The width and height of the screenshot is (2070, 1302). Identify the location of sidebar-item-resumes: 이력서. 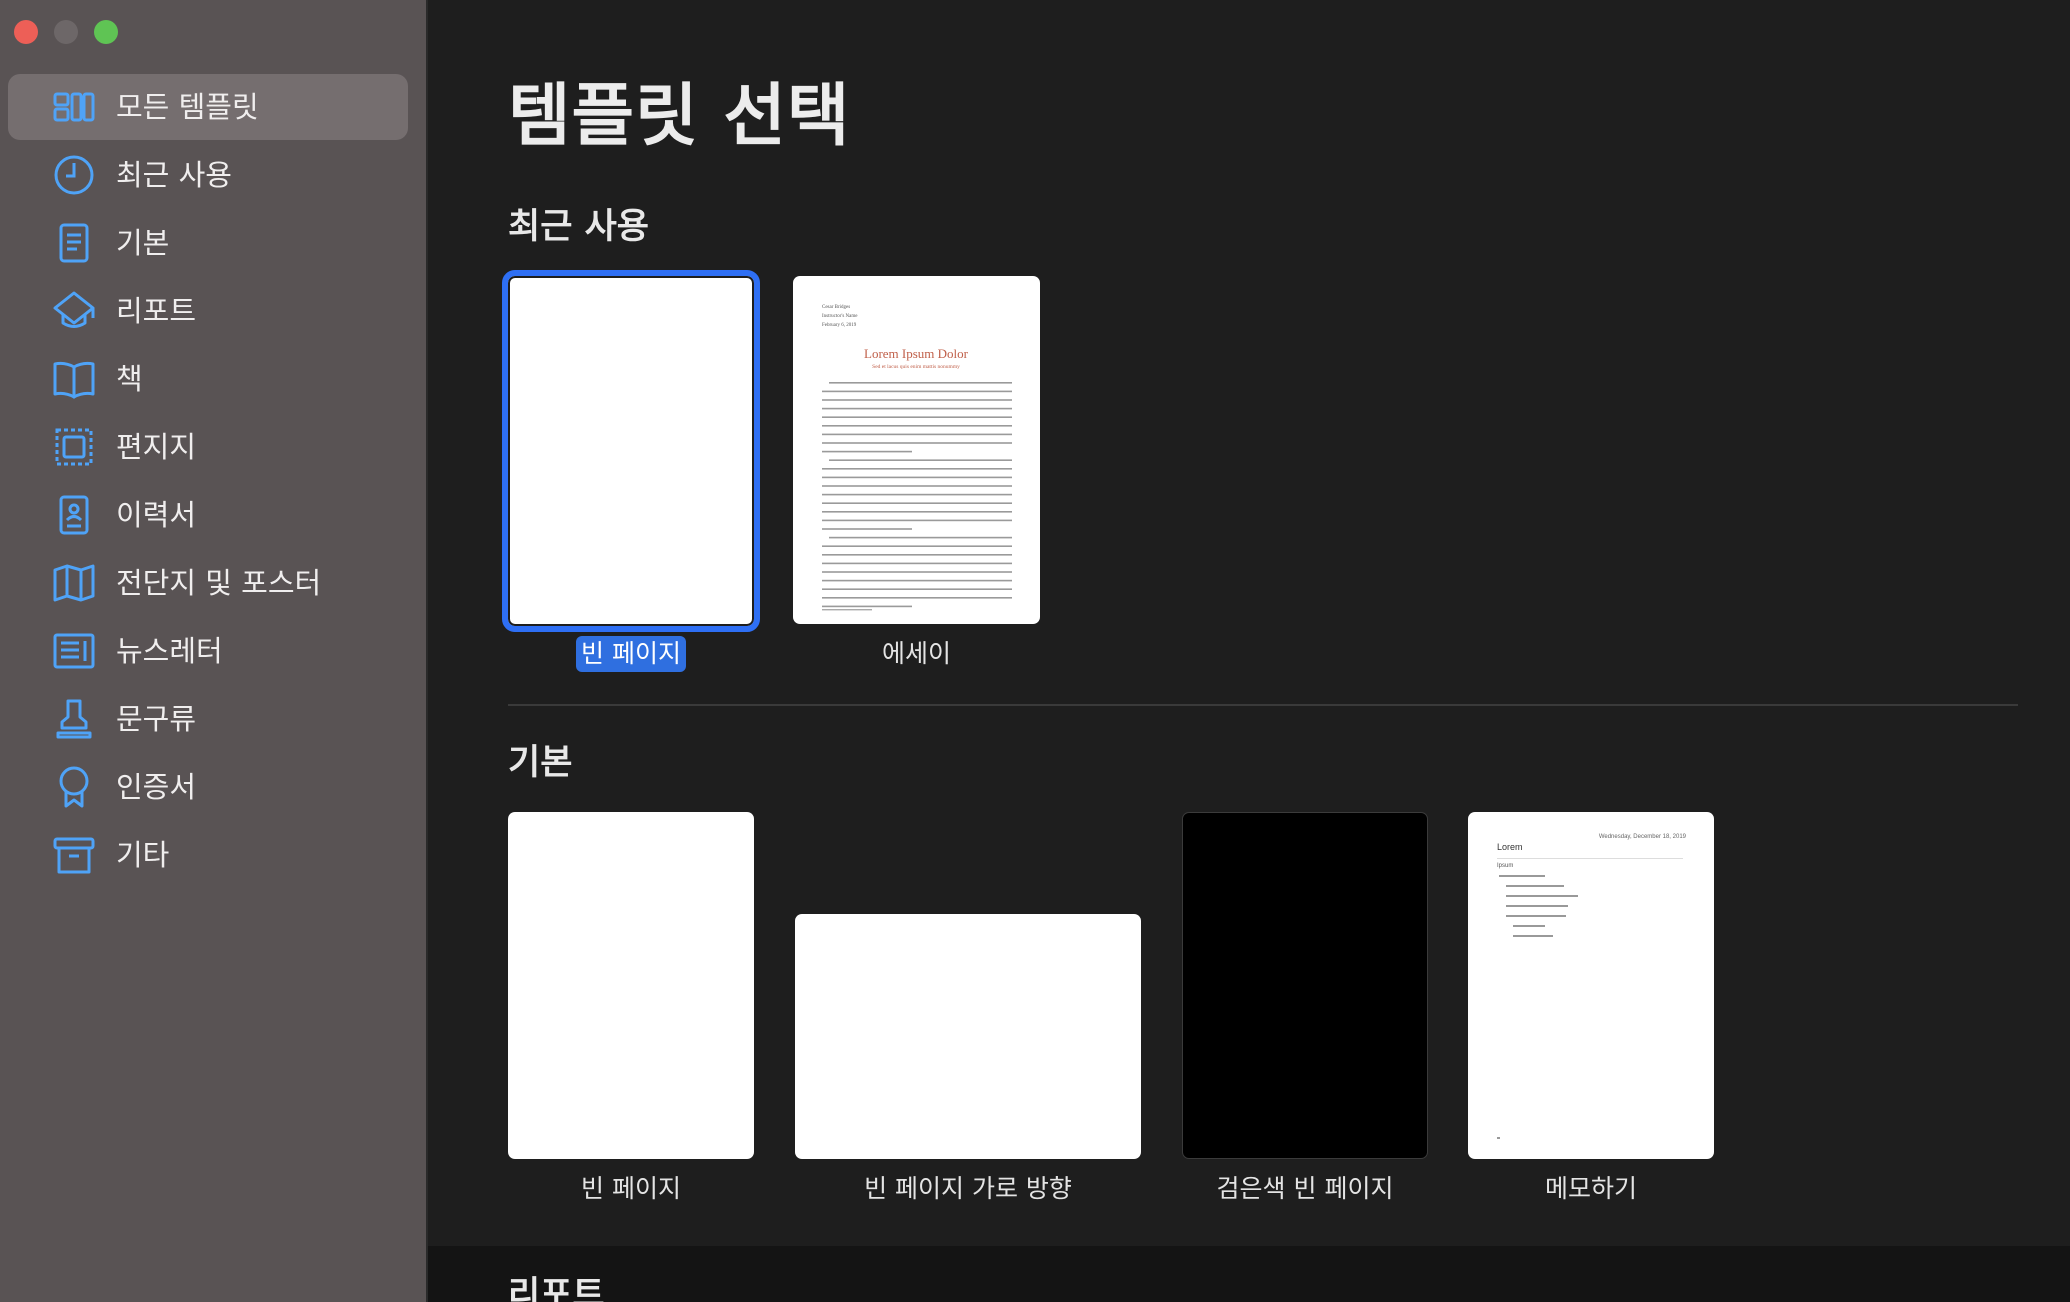
(208, 515).